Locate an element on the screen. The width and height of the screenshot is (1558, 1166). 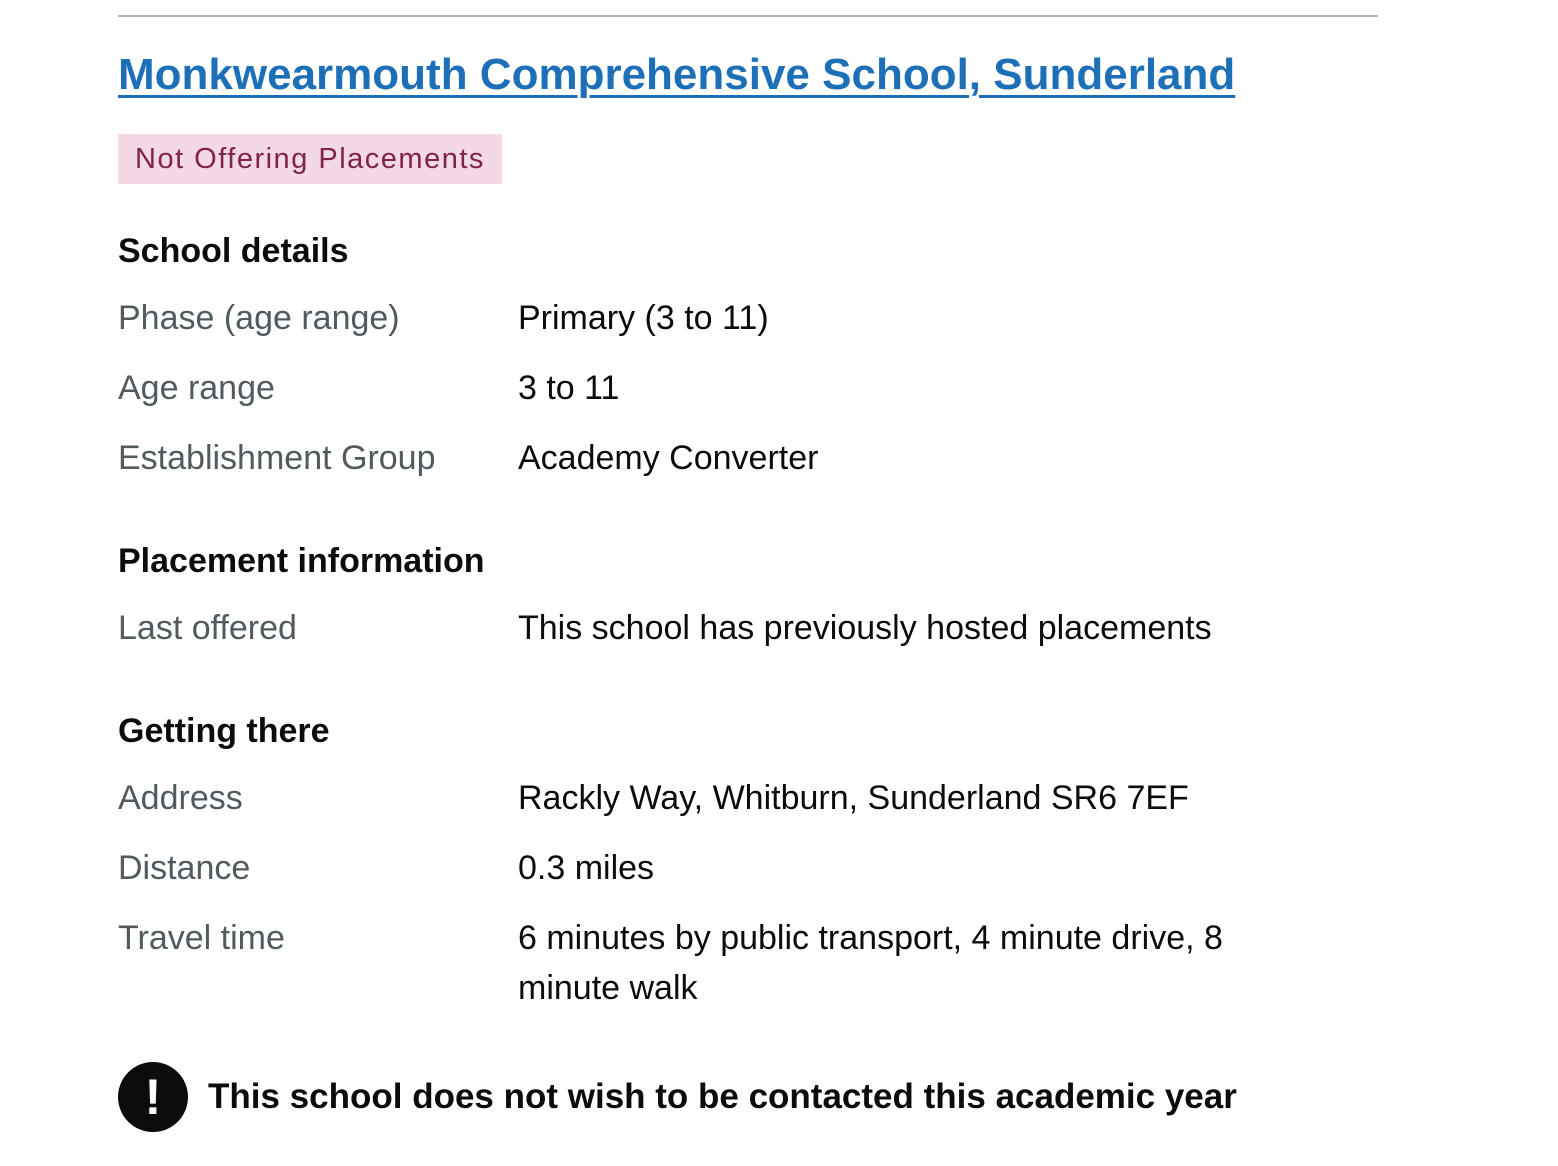
placement-information-heading: Placement information is located at coordinates (301, 561).